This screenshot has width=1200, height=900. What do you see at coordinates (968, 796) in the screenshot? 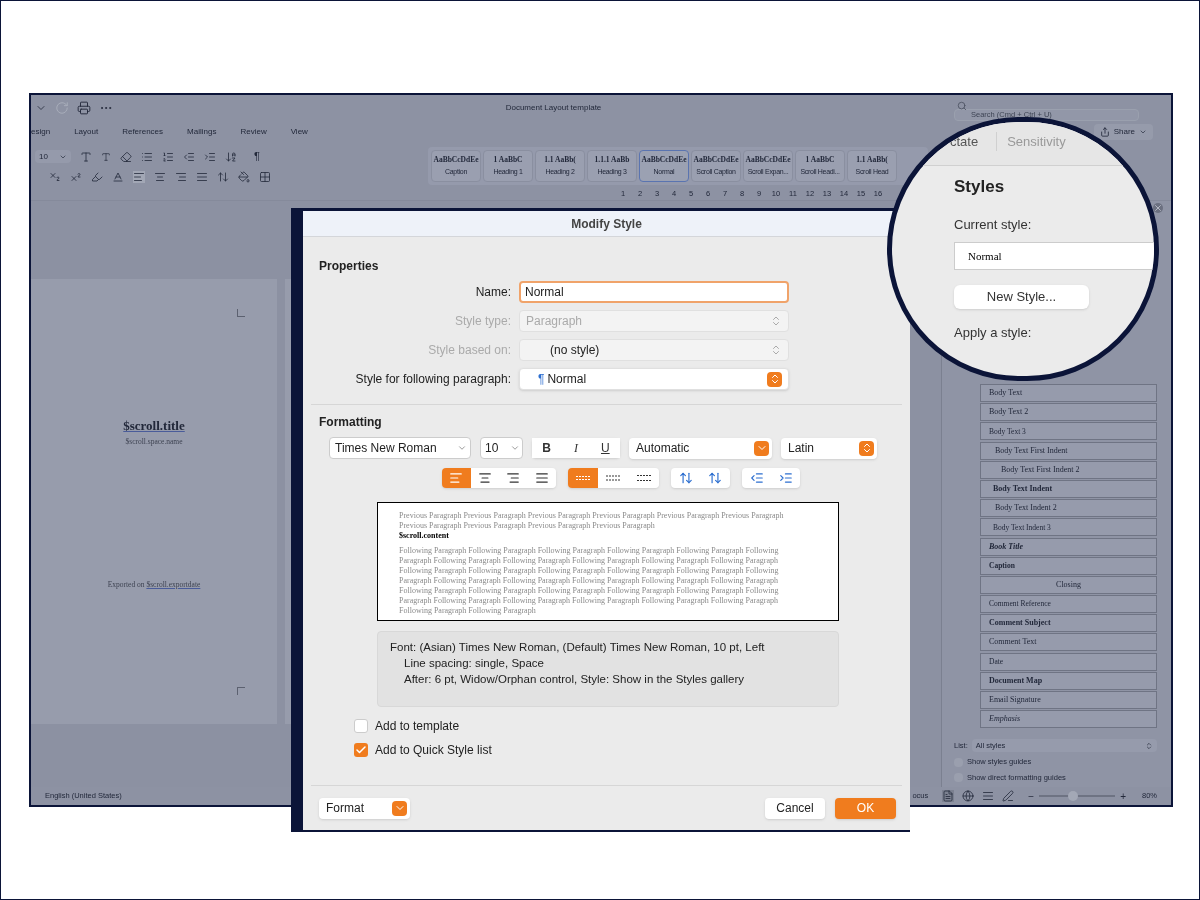
I see `web-layout-icon` at bounding box center [968, 796].